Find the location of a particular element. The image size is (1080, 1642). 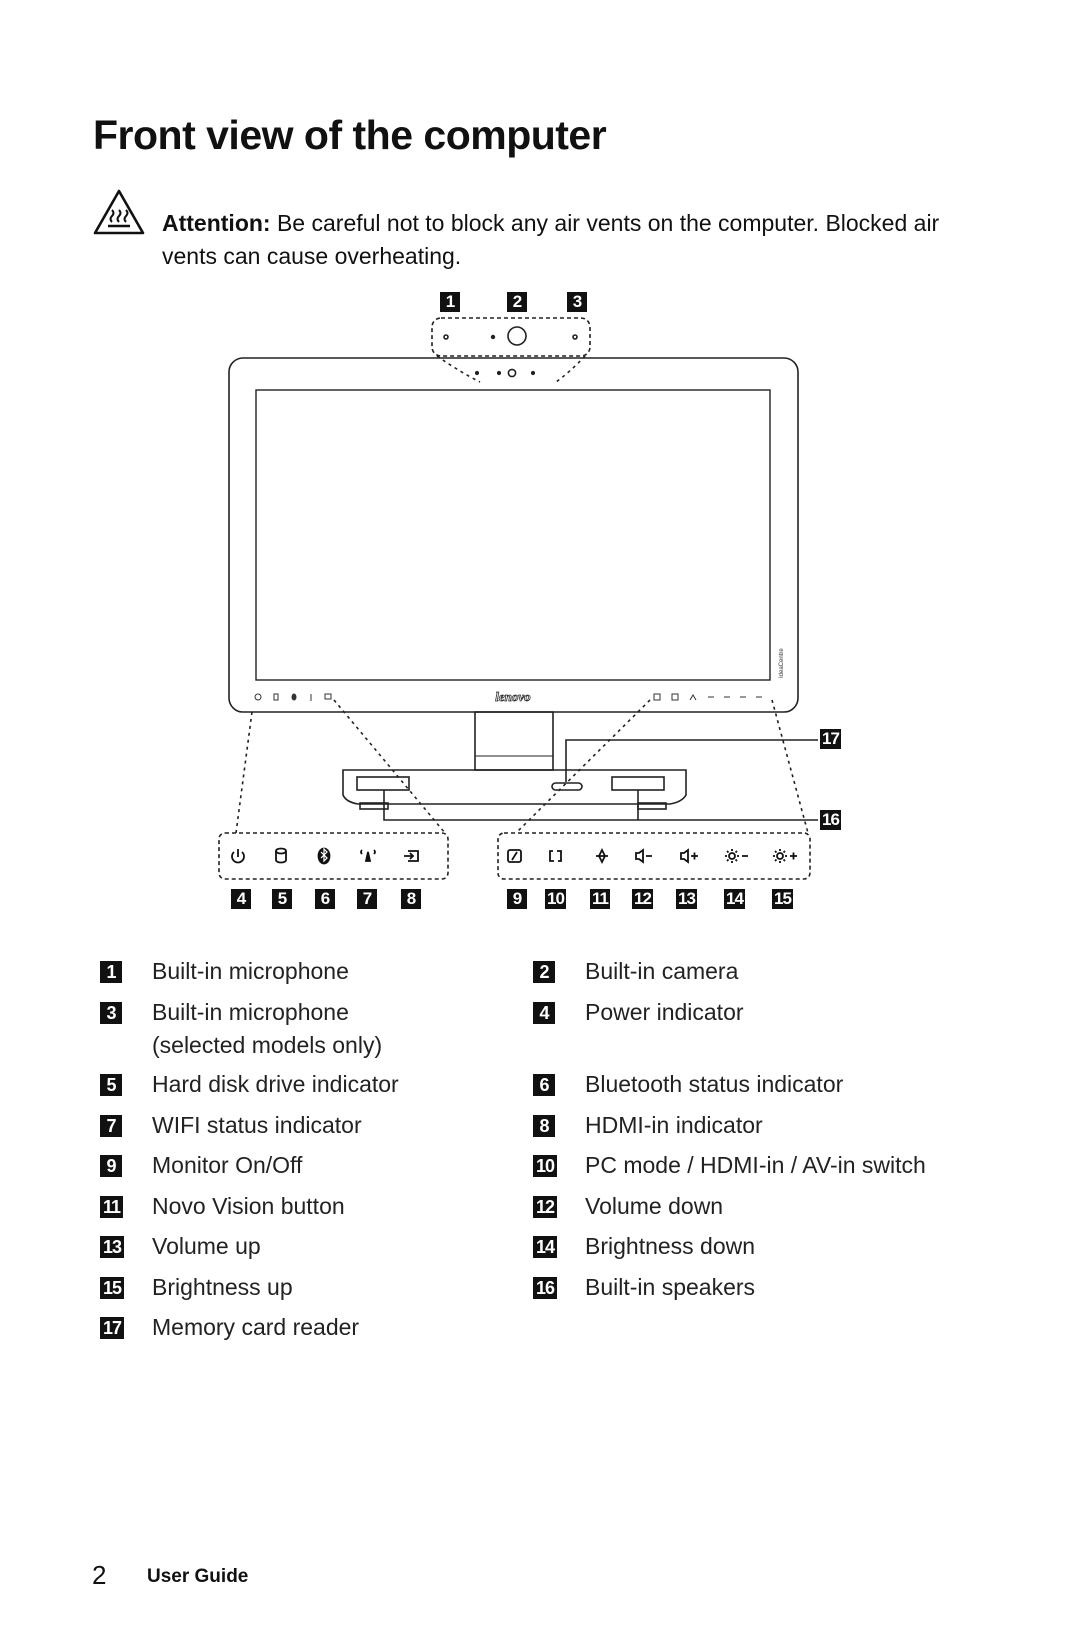

legend-number: 2 is located at coordinates (544, 972).